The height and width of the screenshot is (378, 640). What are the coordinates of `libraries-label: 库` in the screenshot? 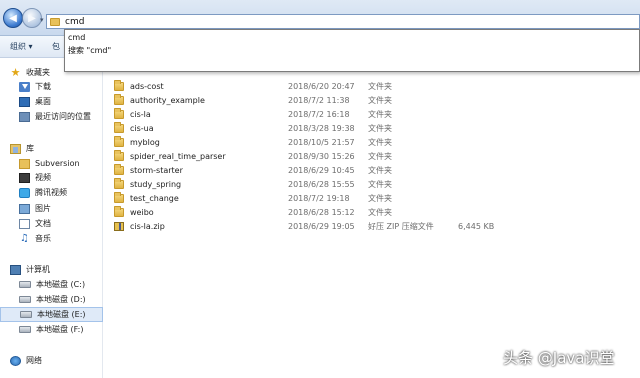 It's located at (30, 148).